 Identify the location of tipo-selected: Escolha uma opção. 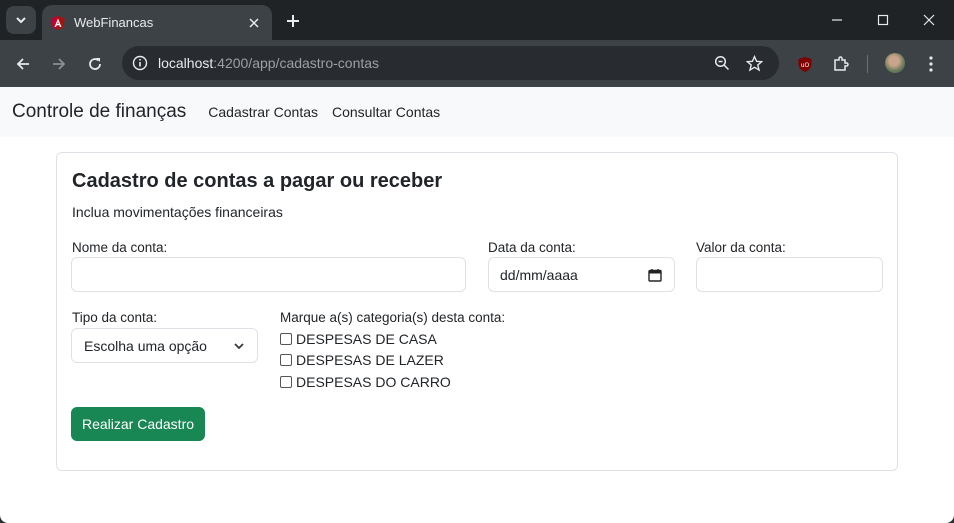
(145, 345).